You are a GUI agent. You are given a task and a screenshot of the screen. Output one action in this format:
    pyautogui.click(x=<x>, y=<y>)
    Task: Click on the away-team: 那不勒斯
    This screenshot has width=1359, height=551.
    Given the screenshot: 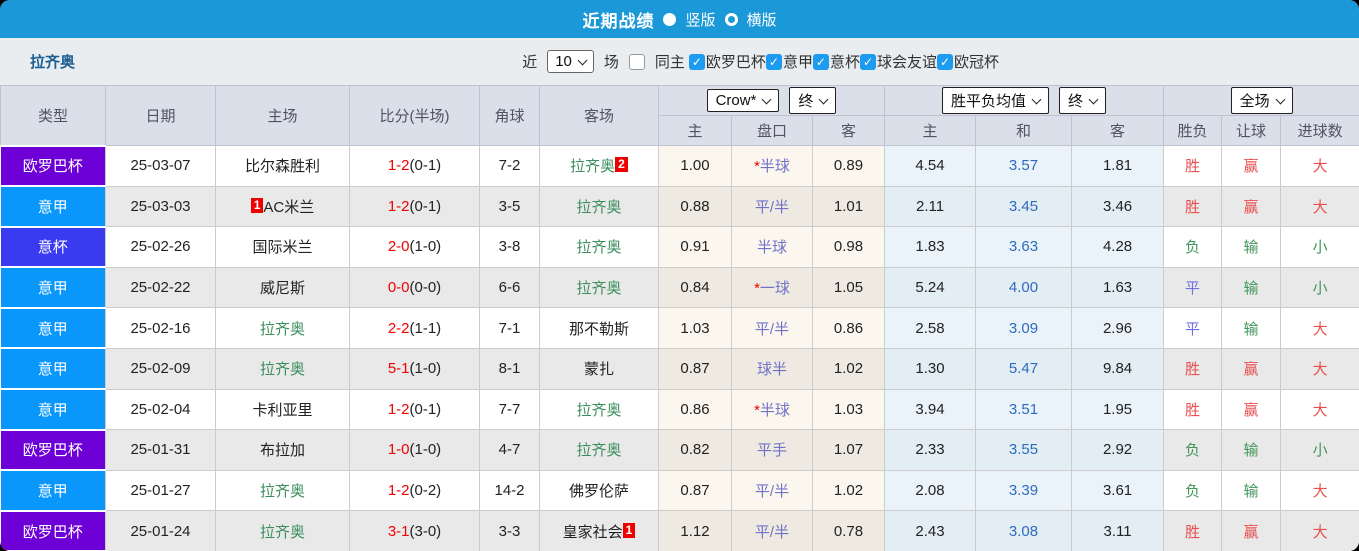 What is the action you would take?
    pyautogui.click(x=599, y=328)
    